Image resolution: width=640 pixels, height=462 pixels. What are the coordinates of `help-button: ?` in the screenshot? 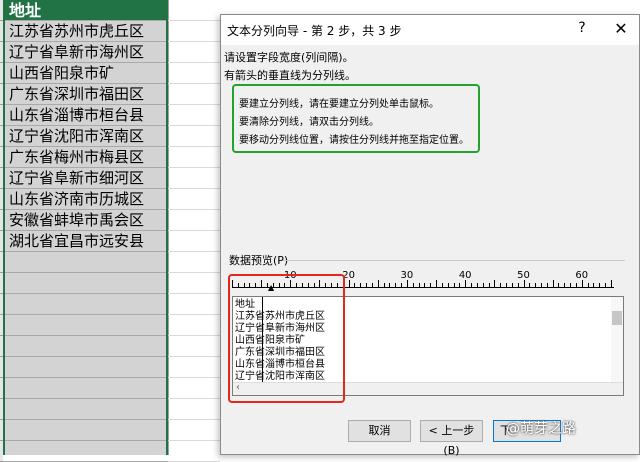 It's located at (582, 28).